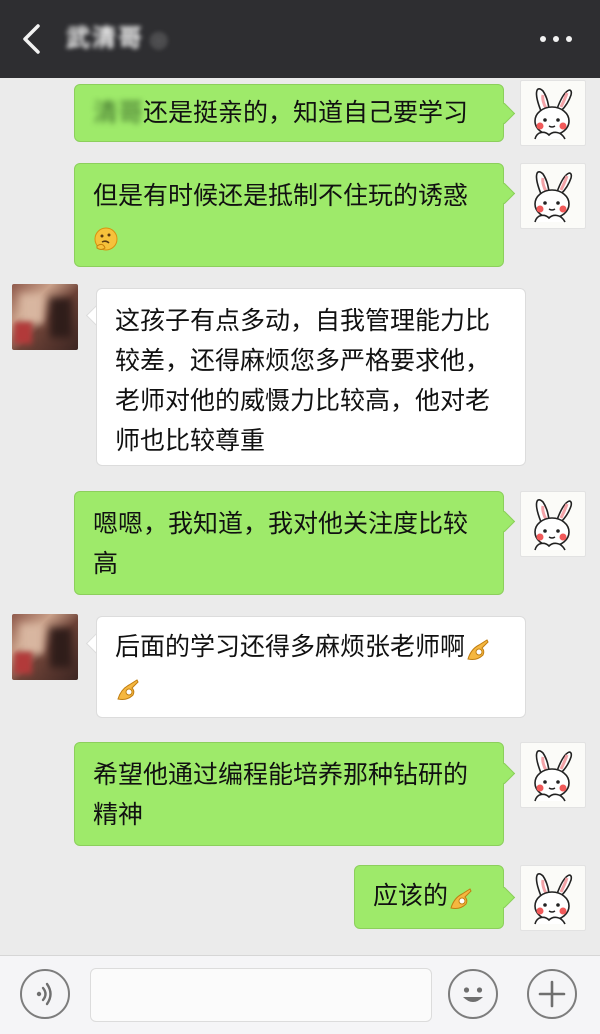  Describe the element at coordinates (306, 112) in the screenshot. I see `message-text: 还是挺亲的，知道自己要学习` at that location.